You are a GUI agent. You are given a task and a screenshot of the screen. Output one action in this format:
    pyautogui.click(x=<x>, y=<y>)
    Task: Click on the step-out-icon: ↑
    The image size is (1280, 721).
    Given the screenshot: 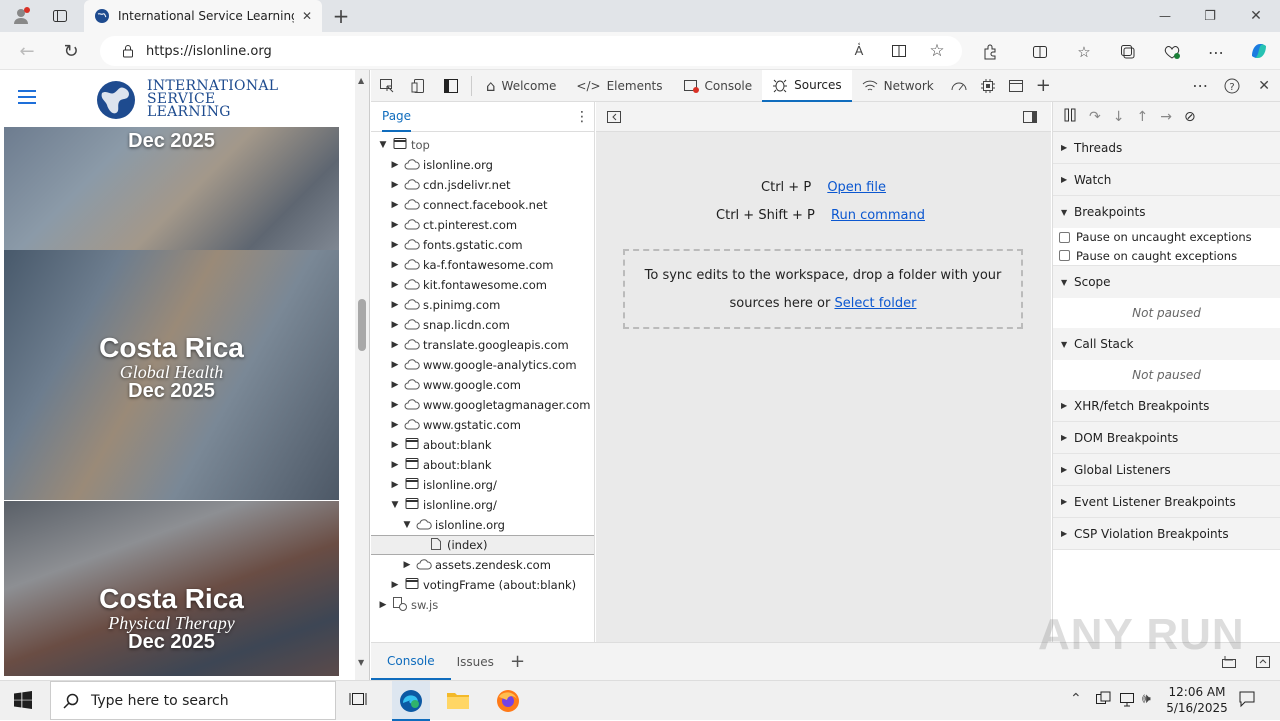 What is the action you would take?
    pyautogui.click(x=1142, y=117)
    